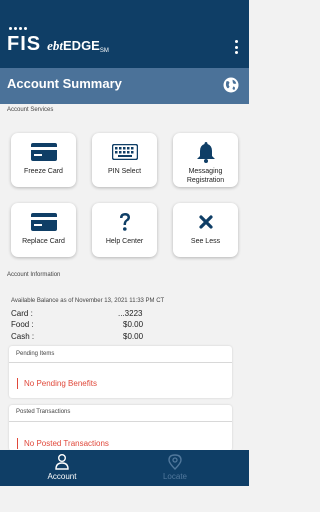 This screenshot has height=512, width=320. I want to click on see-less-button: See Less, so click(205, 230).